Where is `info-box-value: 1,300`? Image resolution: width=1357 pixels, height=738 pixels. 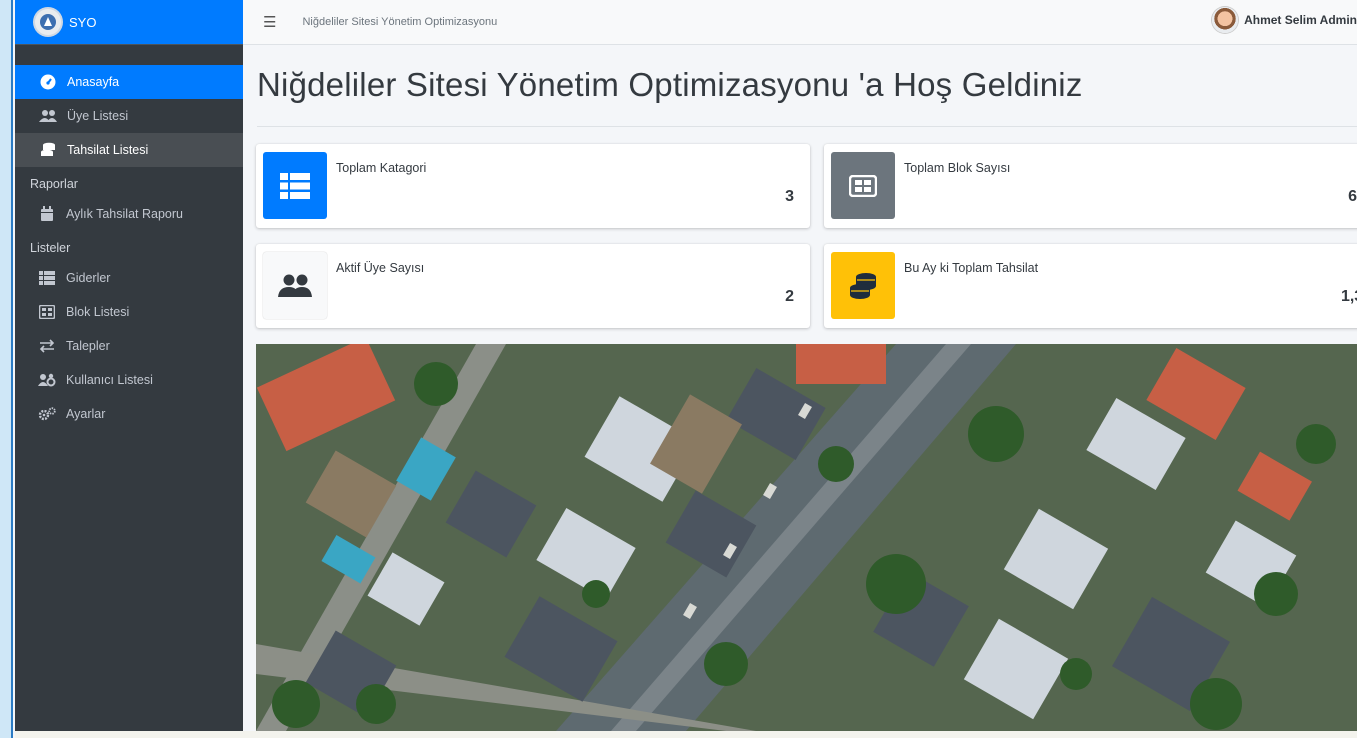
info-box-value: 1,300 is located at coordinates (1348, 296).